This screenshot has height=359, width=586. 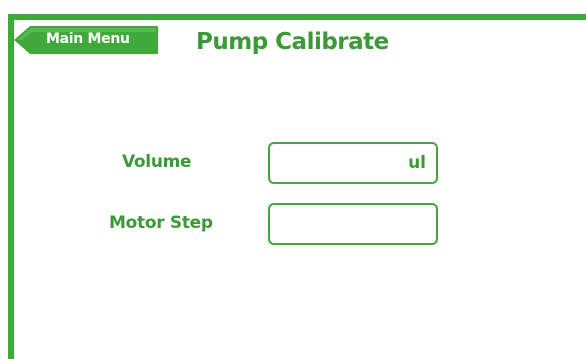 I want to click on page-title: Pump Calibrate, so click(x=292, y=42).